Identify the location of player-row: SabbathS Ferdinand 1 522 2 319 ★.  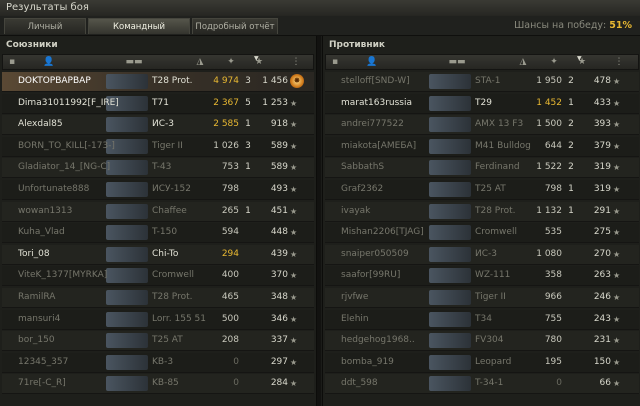
(482, 168).